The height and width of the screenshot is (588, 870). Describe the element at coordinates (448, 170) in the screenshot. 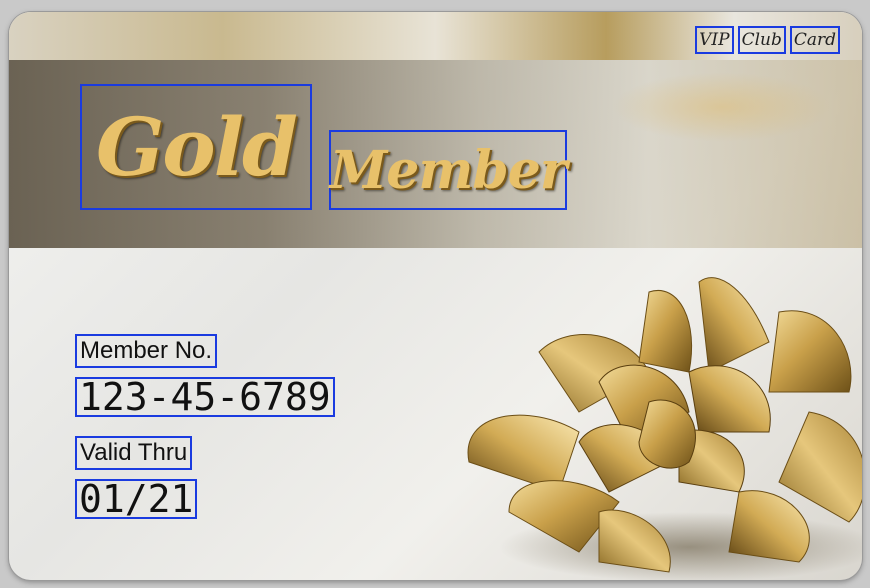

I see `title-member: Member` at that location.